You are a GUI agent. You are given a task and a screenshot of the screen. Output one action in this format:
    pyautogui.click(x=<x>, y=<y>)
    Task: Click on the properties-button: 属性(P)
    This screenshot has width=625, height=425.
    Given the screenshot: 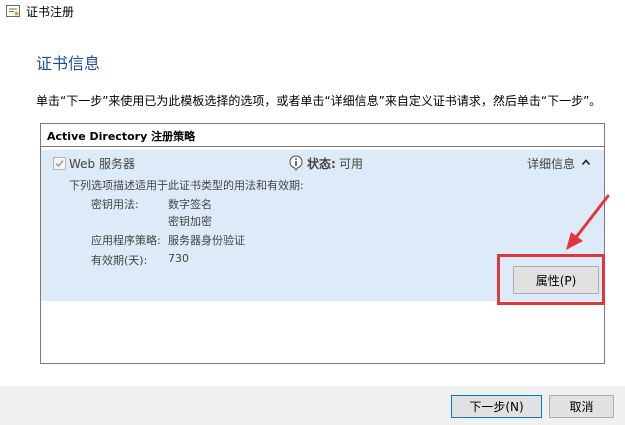 What is the action you would take?
    pyautogui.click(x=556, y=280)
    